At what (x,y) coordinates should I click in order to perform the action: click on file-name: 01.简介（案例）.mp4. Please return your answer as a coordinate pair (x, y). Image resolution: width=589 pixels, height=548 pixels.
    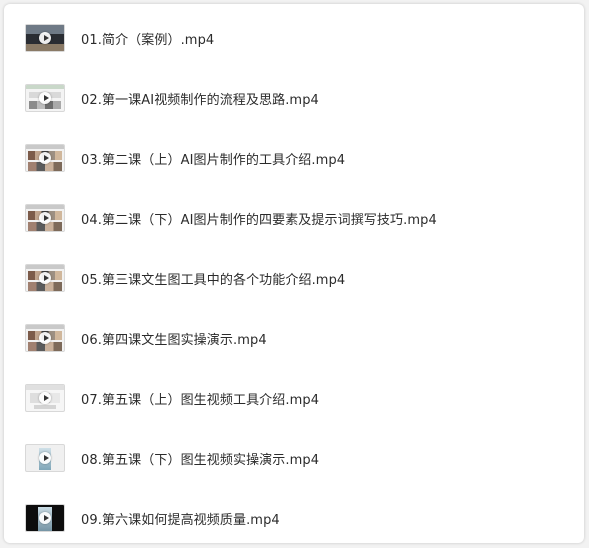
    Looking at the image, I should click on (148, 40).